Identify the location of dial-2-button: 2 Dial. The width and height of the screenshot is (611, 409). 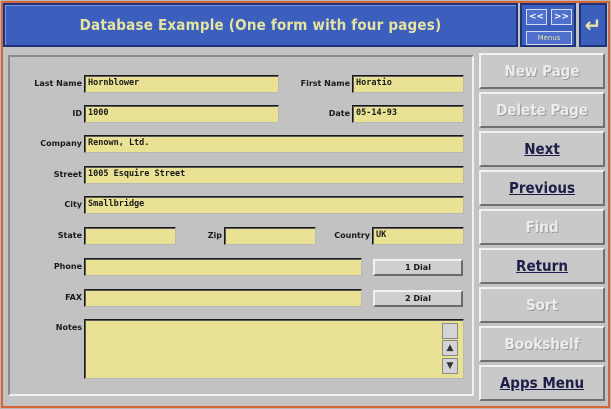
(418, 298).